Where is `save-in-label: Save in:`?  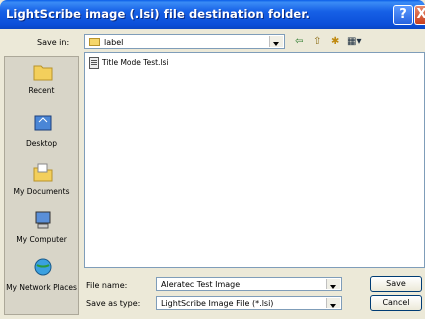
save-in-label: Save in: is located at coordinates (53, 42).